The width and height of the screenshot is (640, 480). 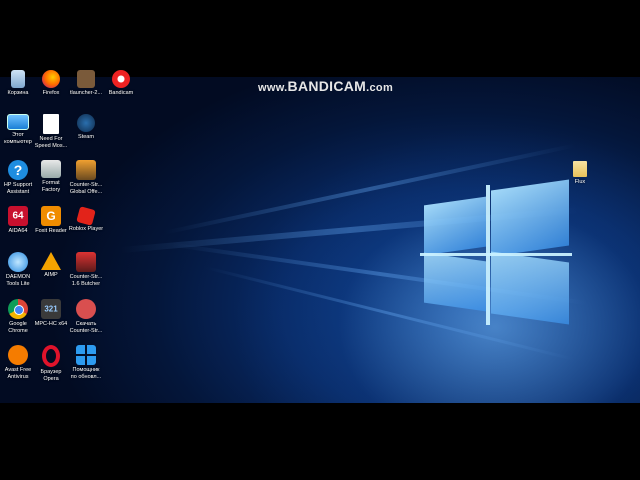 What do you see at coordinates (326, 86) in the screenshot?
I see `bandicam-watermark: www.BANDICAM.com` at bounding box center [326, 86].